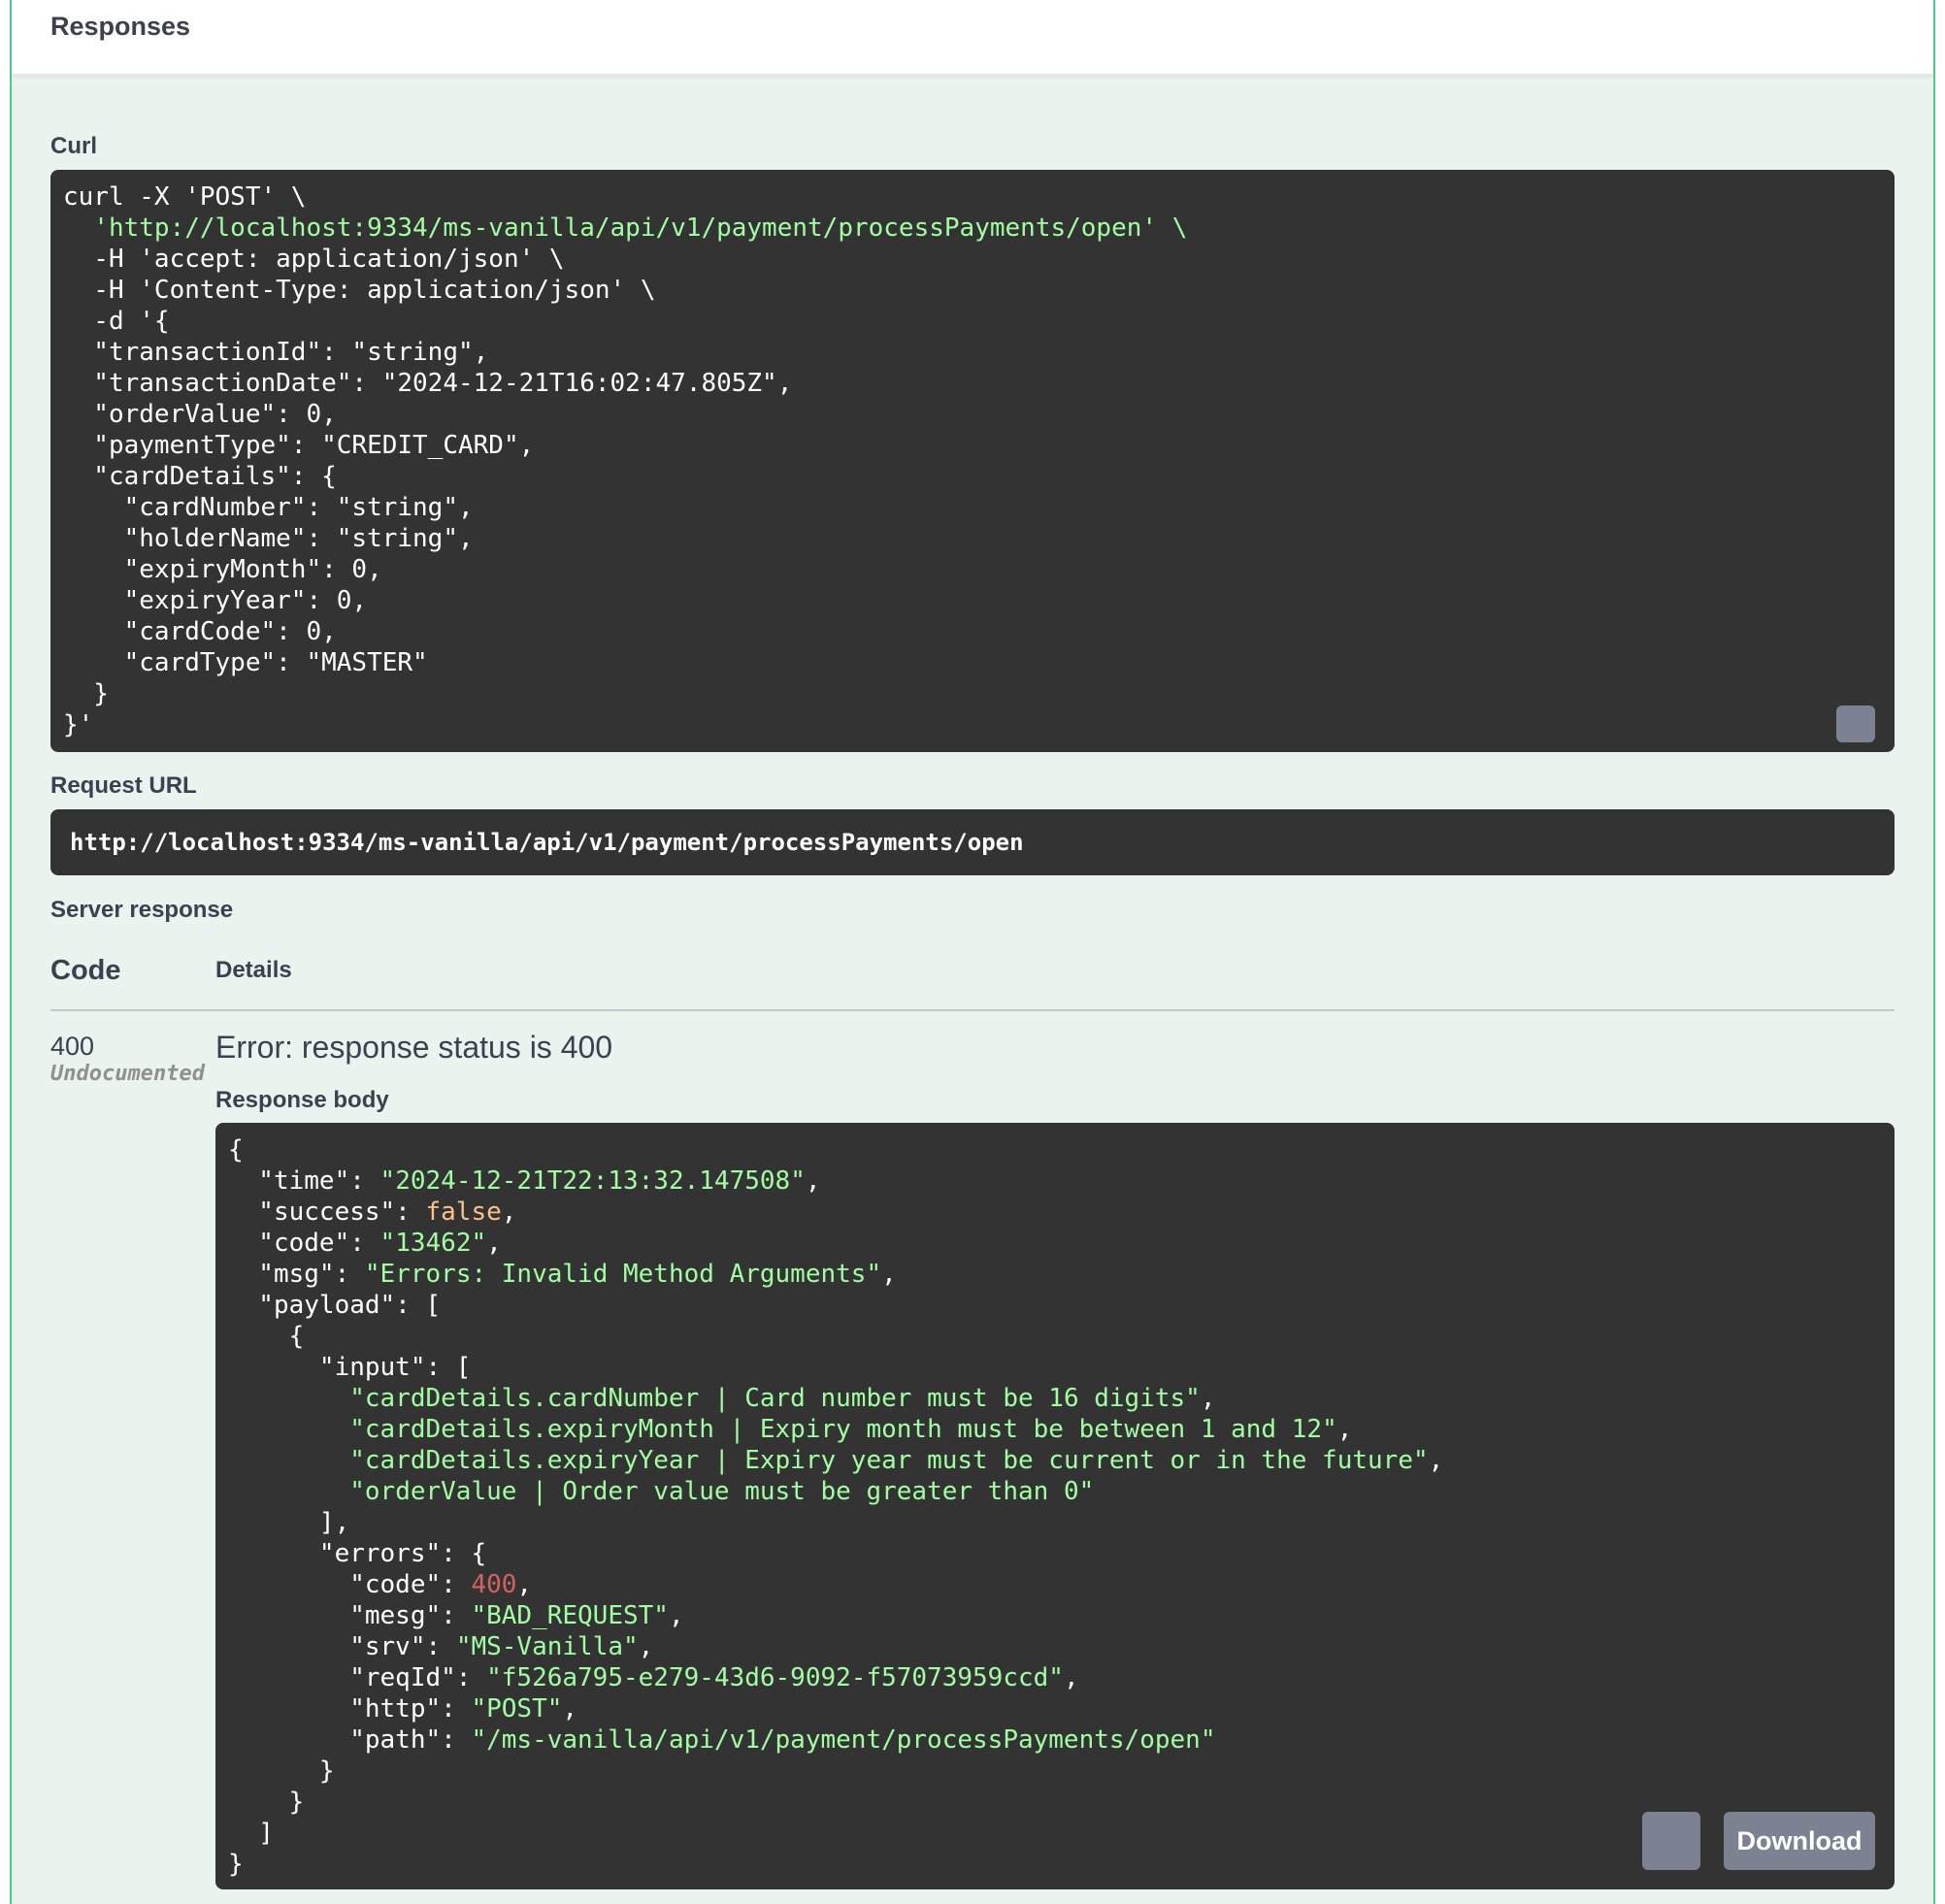 Image resolution: width=1945 pixels, height=1904 pixels. Describe the element at coordinates (124, 785) in the screenshot. I see `request-url-label: Request URL` at that location.